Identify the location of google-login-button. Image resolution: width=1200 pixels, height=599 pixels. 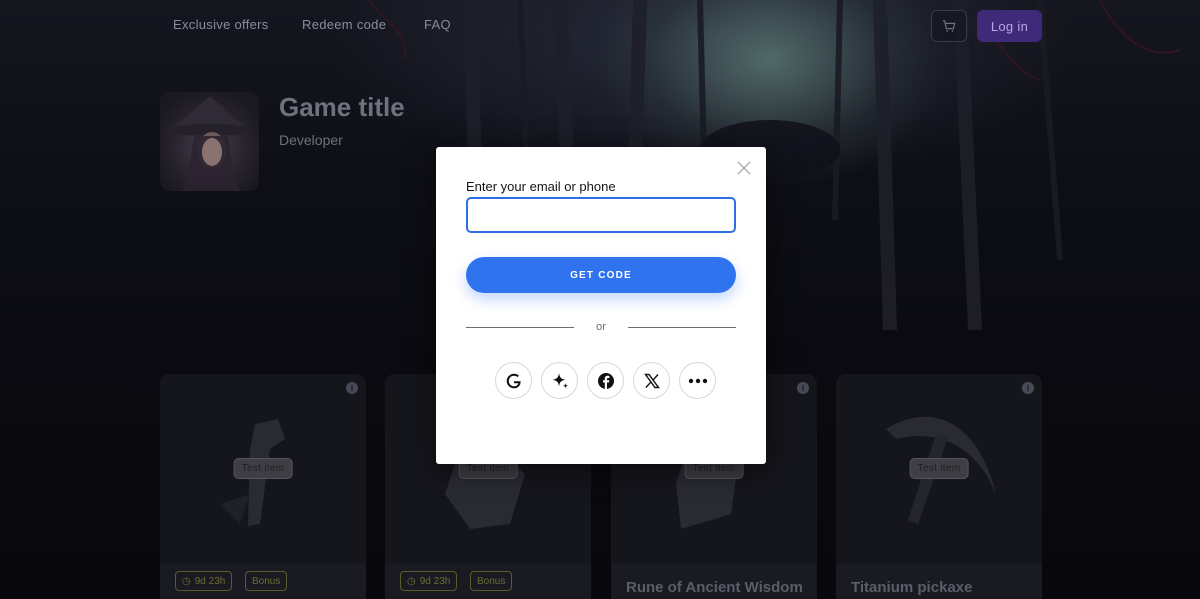
(513, 380).